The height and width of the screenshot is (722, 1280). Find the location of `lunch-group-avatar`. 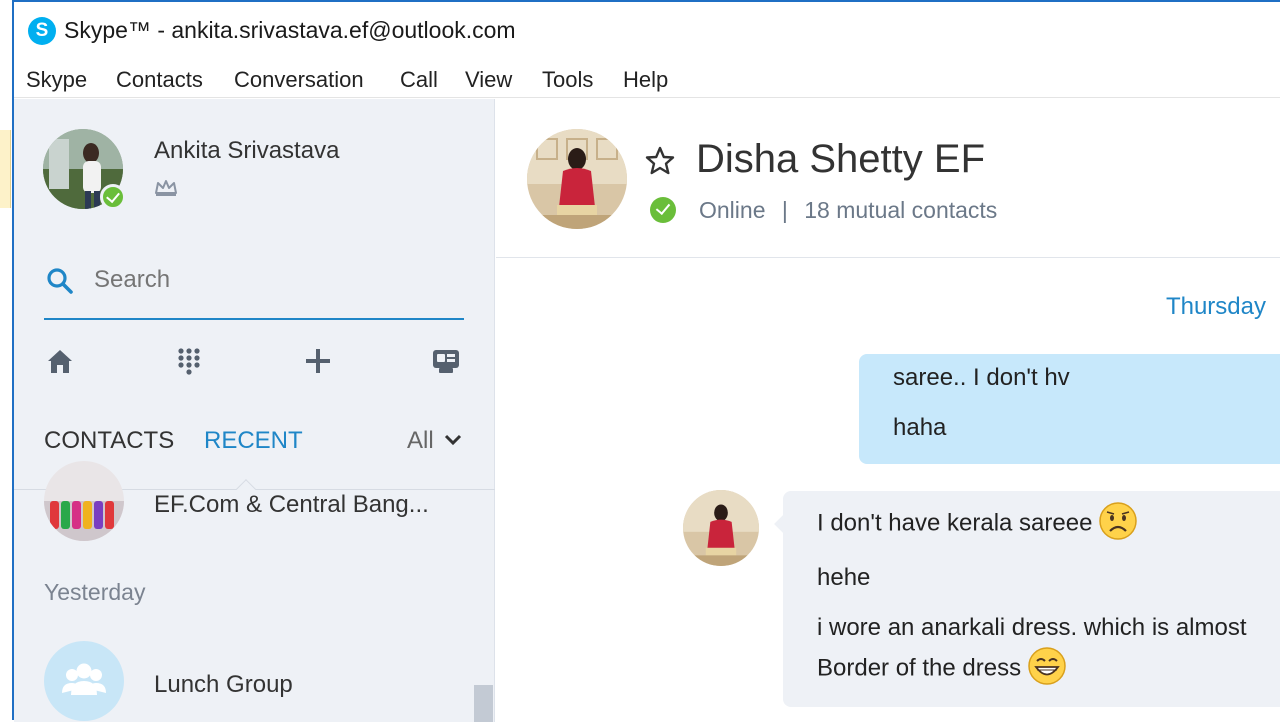

lunch-group-avatar is located at coordinates (84, 681).